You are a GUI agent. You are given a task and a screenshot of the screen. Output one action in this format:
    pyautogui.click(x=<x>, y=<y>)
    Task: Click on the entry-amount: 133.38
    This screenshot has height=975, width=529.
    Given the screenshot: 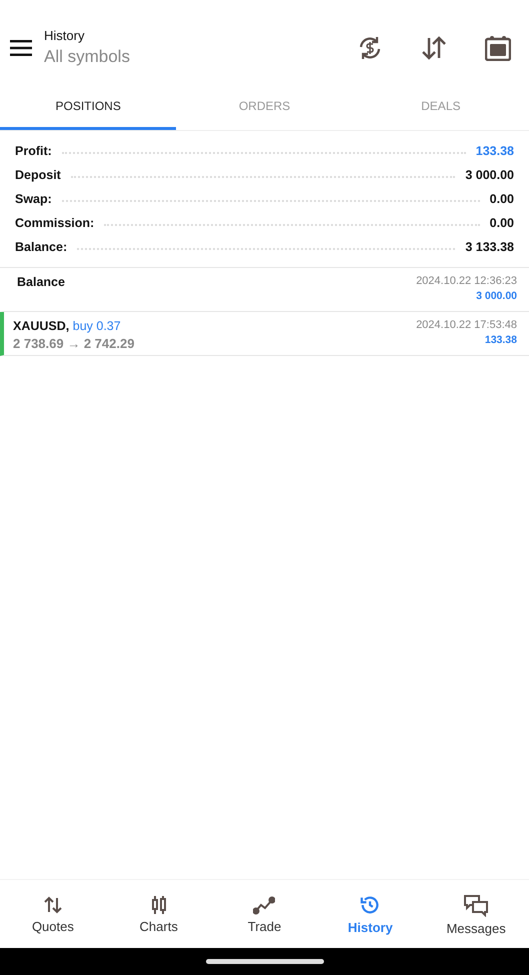 What is the action you would take?
    pyautogui.click(x=500, y=340)
    